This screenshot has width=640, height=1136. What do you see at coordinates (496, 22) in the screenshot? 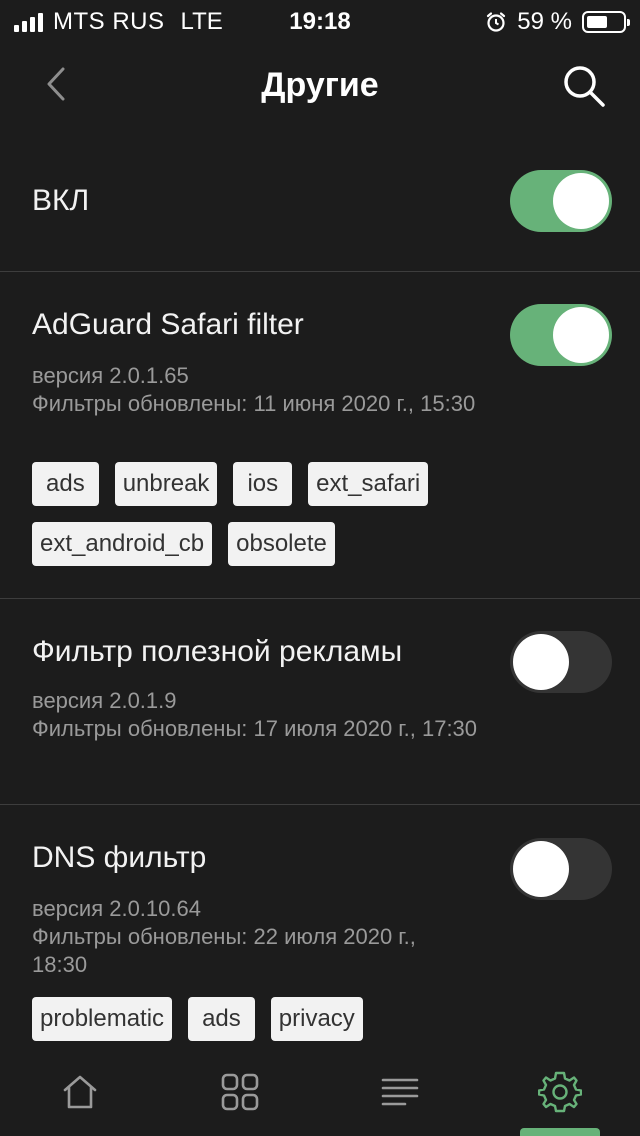
I see `alarm-icon` at bounding box center [496, 22].